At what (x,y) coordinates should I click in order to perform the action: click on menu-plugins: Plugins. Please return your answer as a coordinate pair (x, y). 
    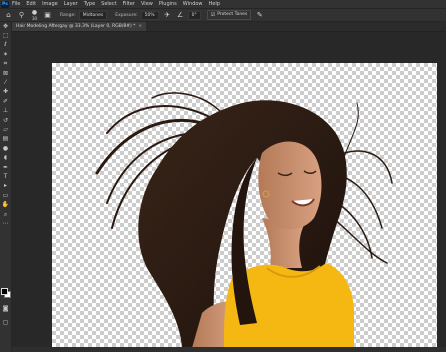
    Looking at the image, I should click on (168, 4).